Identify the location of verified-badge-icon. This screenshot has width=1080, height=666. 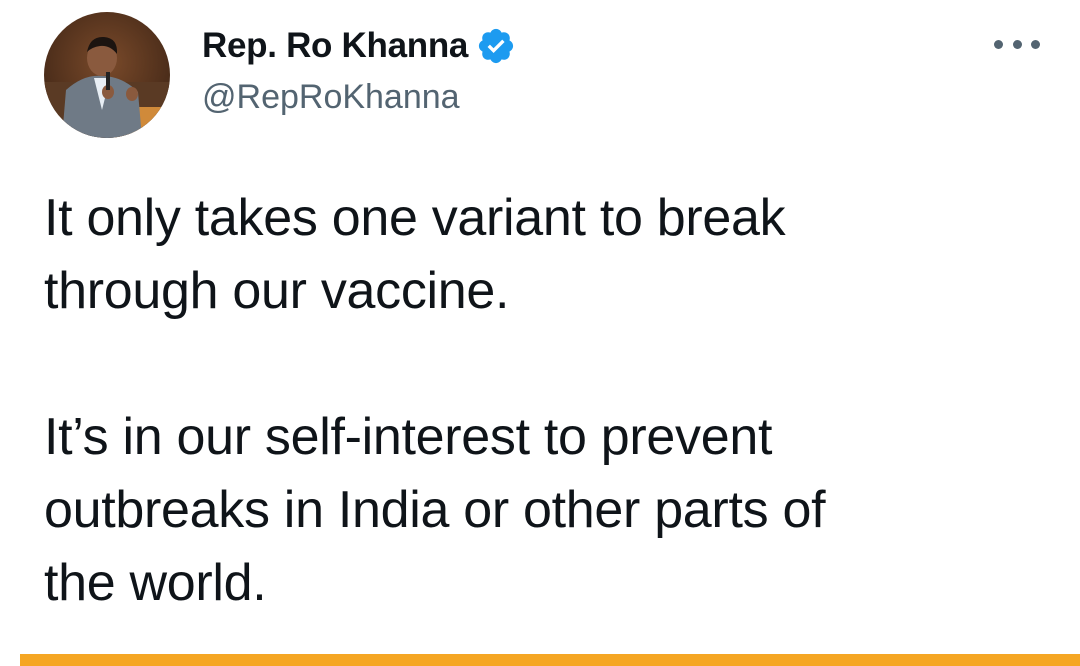
(496, 46).